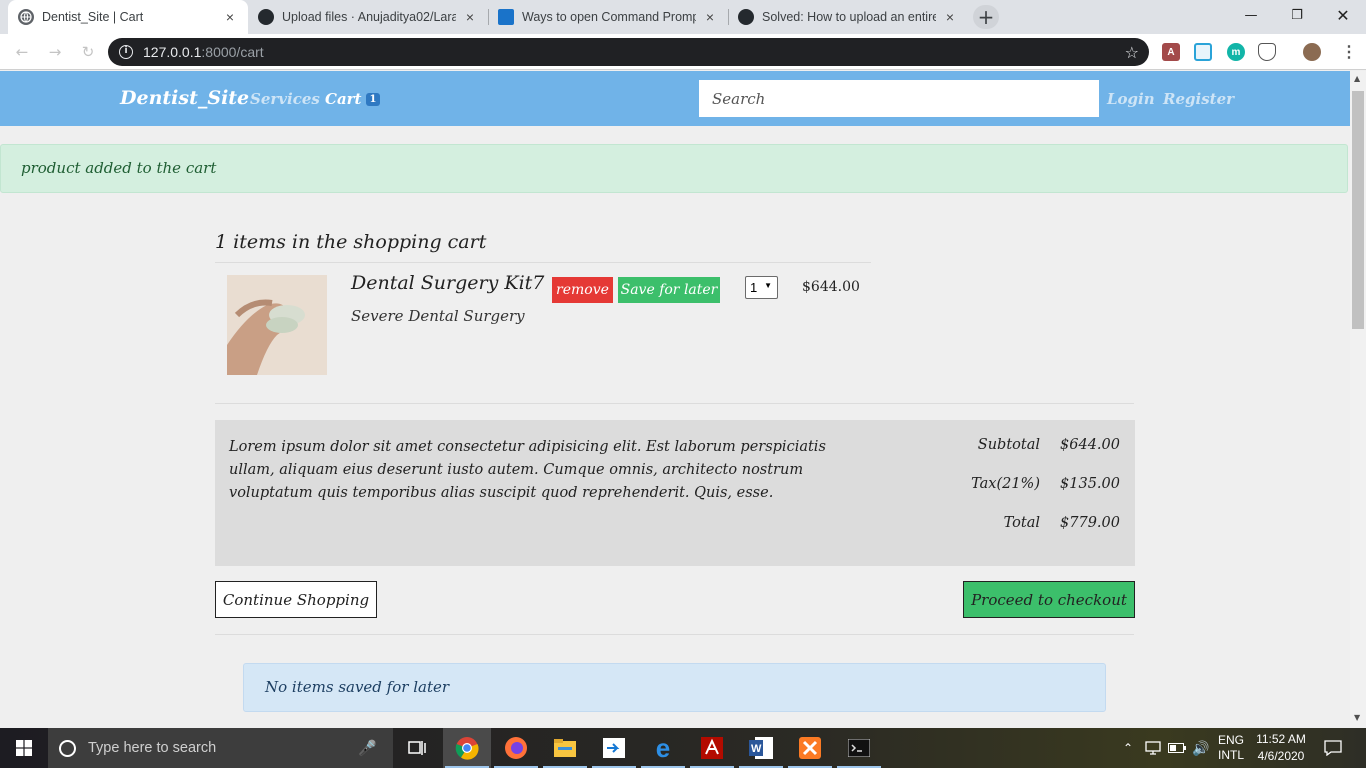  What do you see at coordinates (1297, 15) in the screenshot?
I see `restore-icon: ❐` at bounding box center [1297, 15].